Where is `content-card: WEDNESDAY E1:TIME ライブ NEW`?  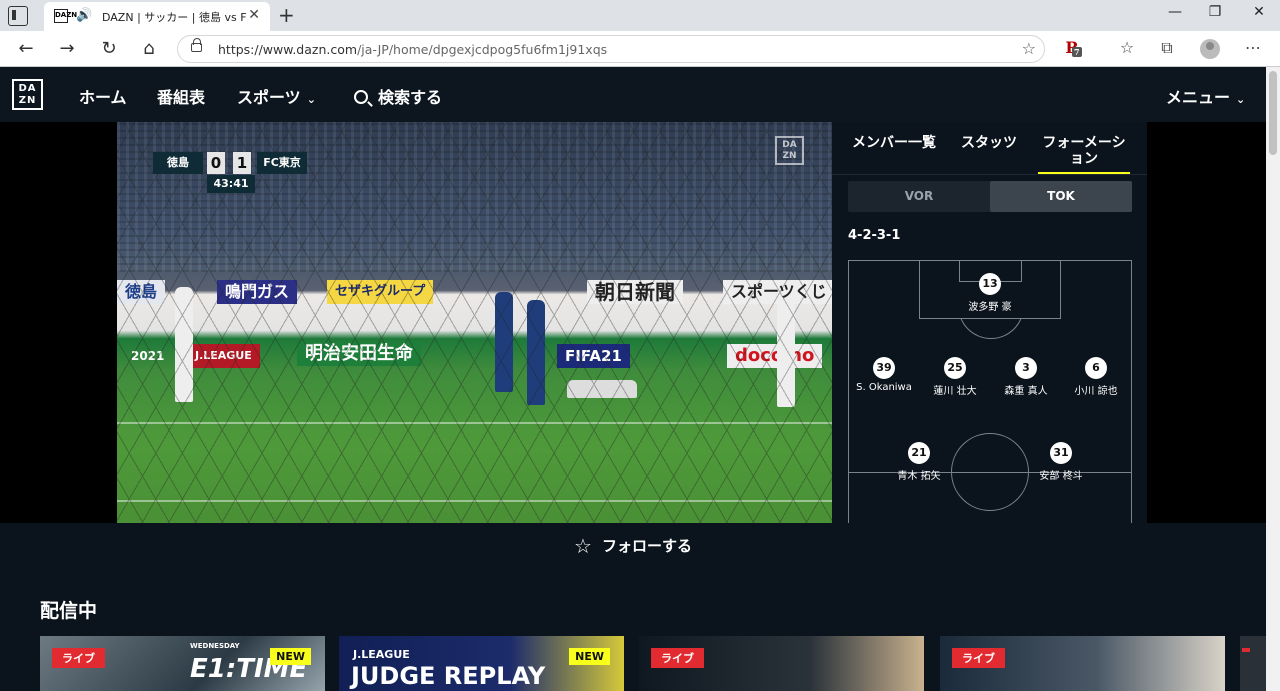 content-card: WEDNESDAY E1:TIME ライブ NEW is located at coordinates (182, 663).